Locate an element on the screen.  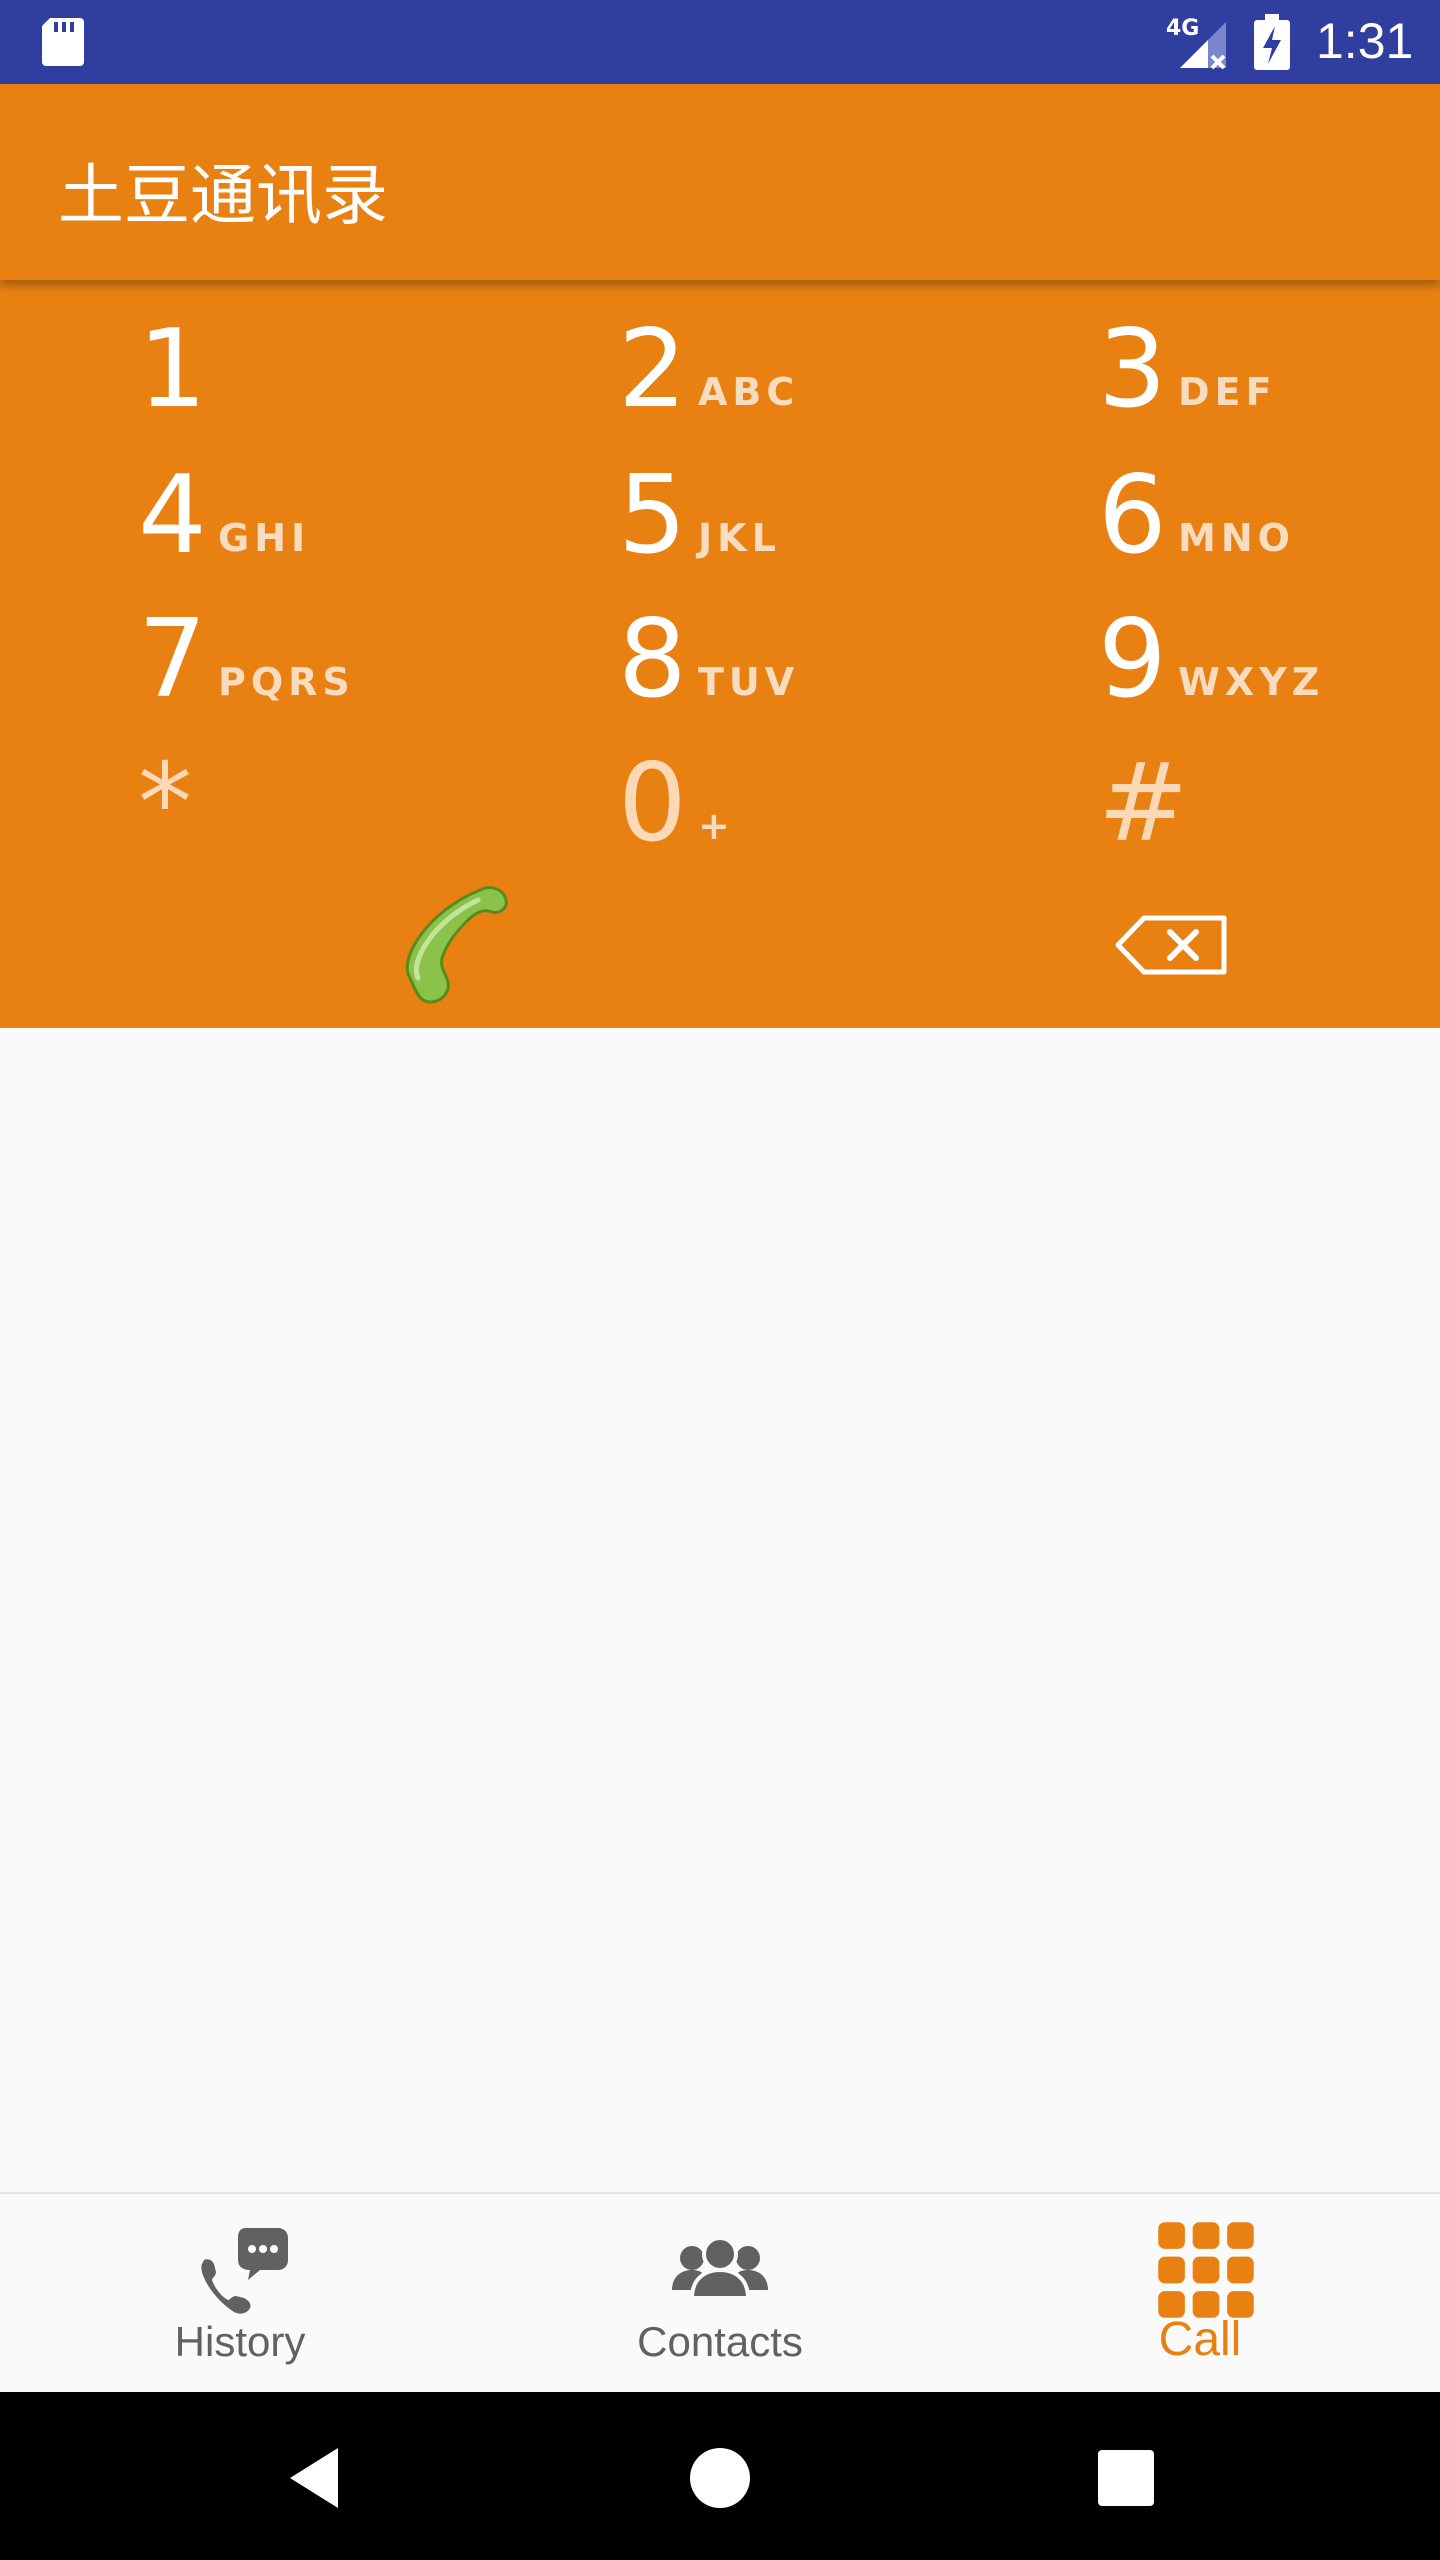
dial-key-9: 9 WXYZ is located at coordinates (1269, 658).